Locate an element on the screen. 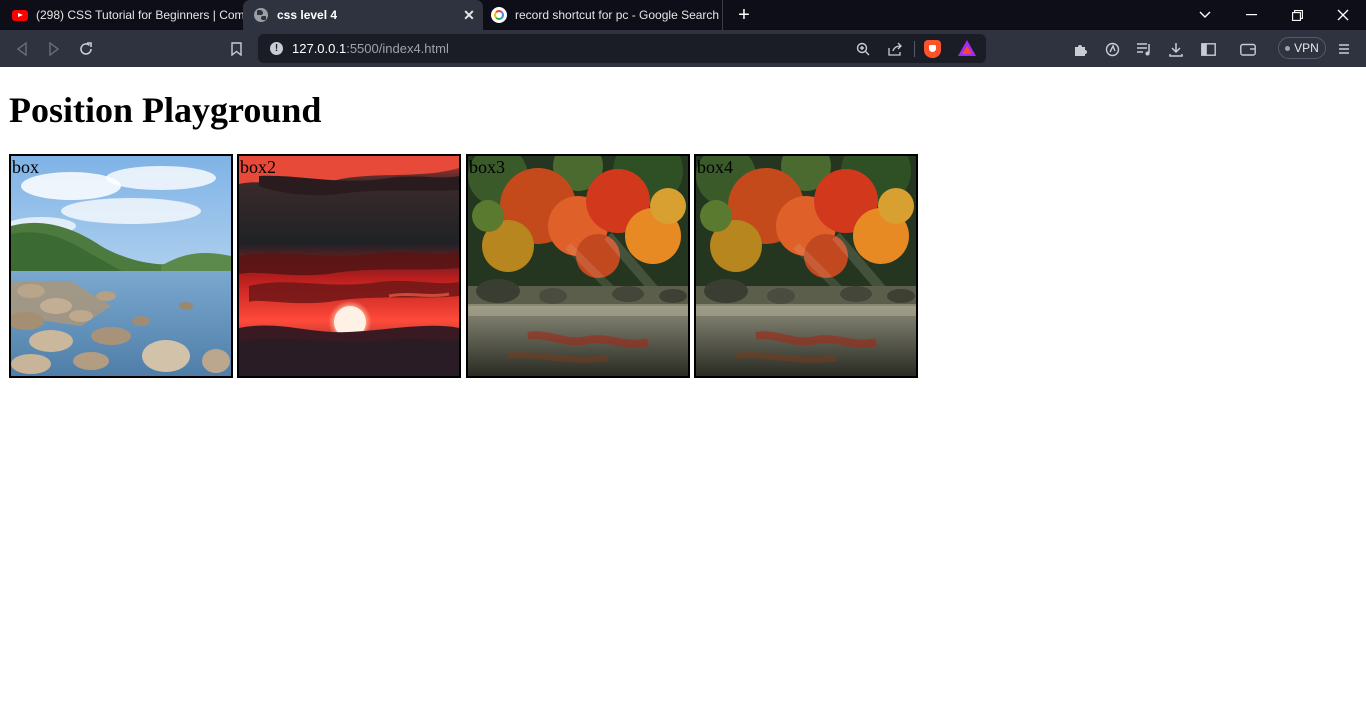  share-icon is located at coordinates (895, 49).